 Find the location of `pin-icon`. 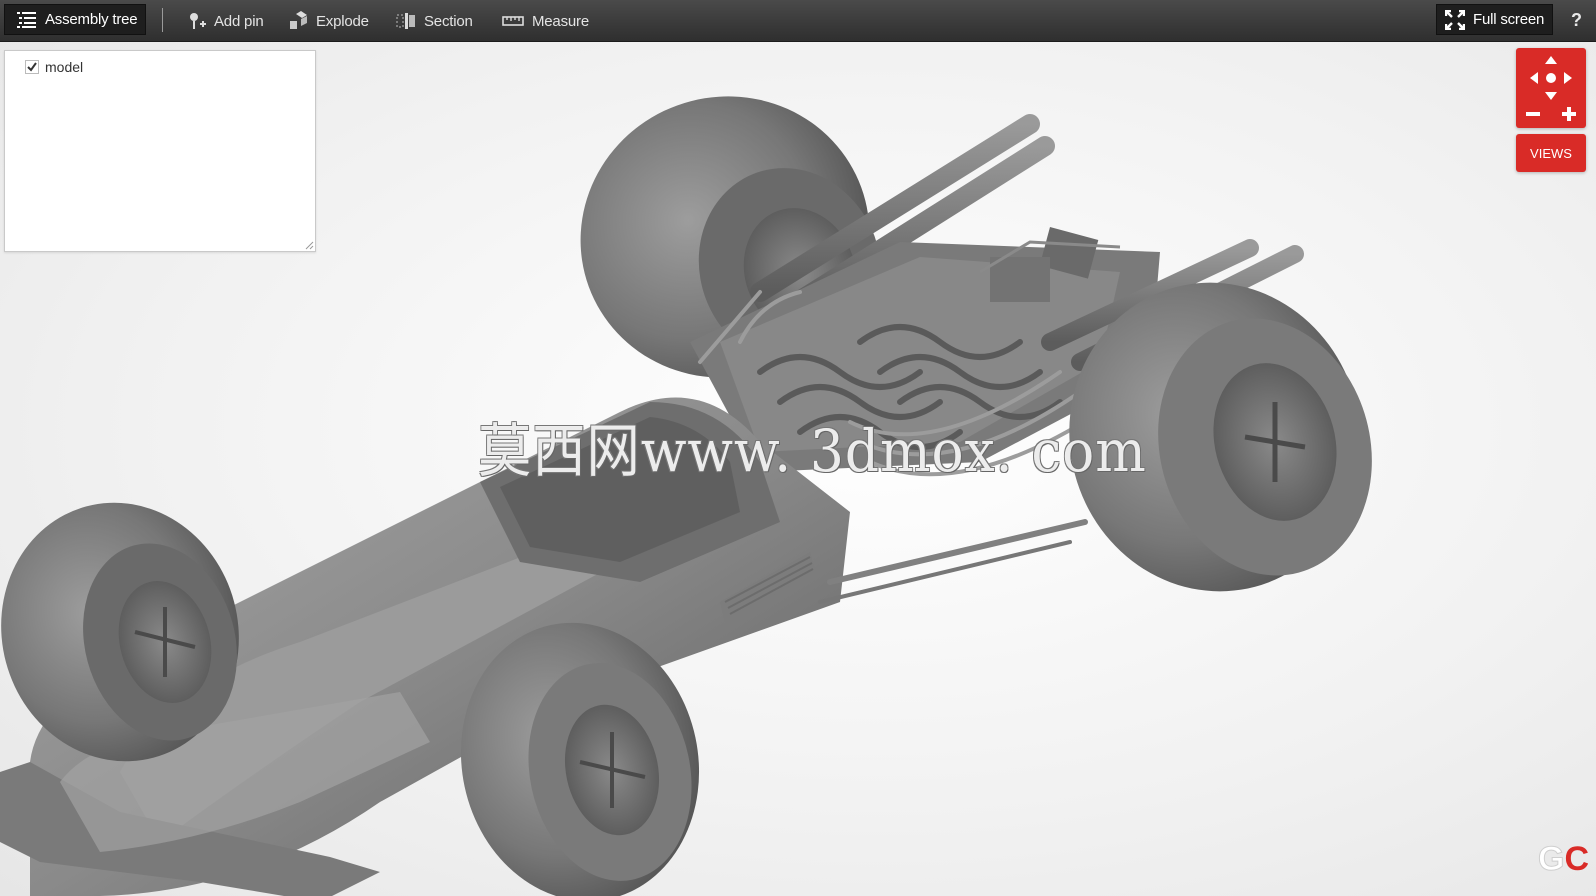

pin-icon is located at coordinates (196, 21).